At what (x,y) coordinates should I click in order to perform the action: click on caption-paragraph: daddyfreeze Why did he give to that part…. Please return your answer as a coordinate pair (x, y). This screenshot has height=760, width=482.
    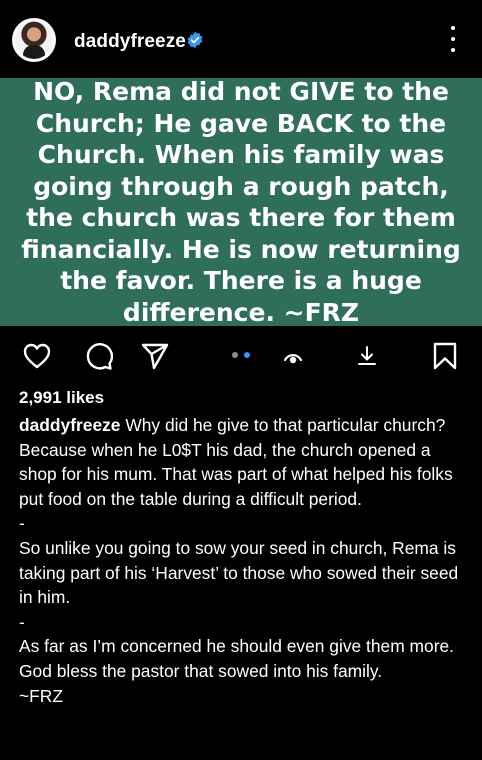
    Looking at the image, I should click on (244, 462).